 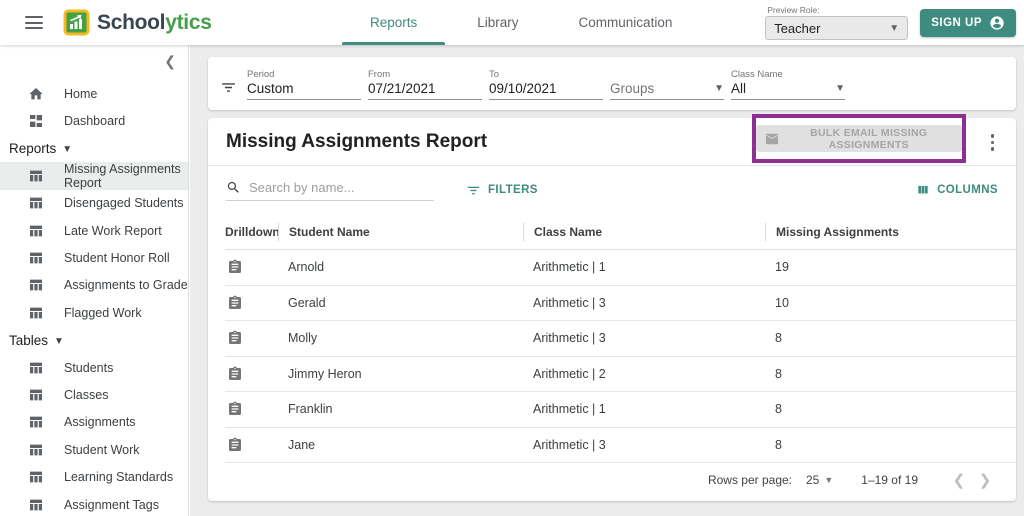 I want to click on sidebar-item-assignments: Assignments, so click(x=94, y=422).